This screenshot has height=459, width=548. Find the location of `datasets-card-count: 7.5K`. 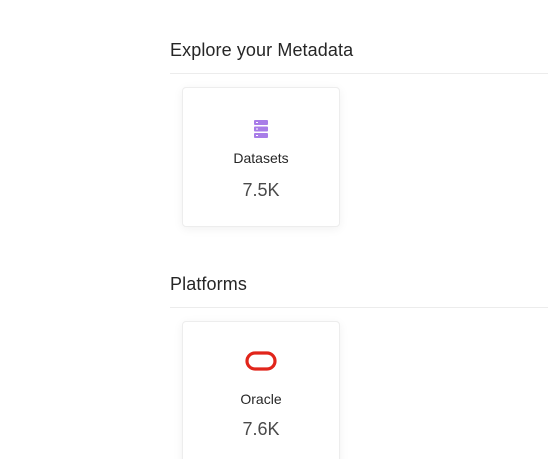

datasets-card-count: 7.5K is located at coordinates (261, 190).